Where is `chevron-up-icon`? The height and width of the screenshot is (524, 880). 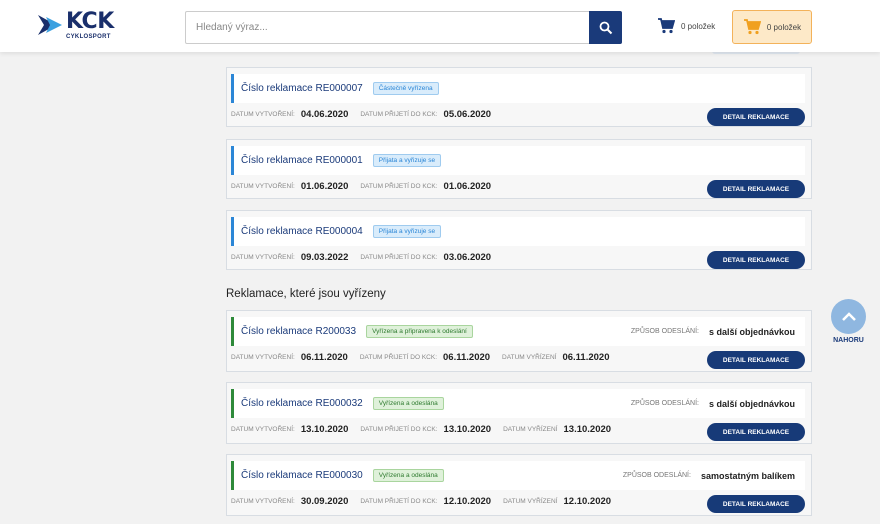 chevron-up-icon is located at coordinates (848, 316).